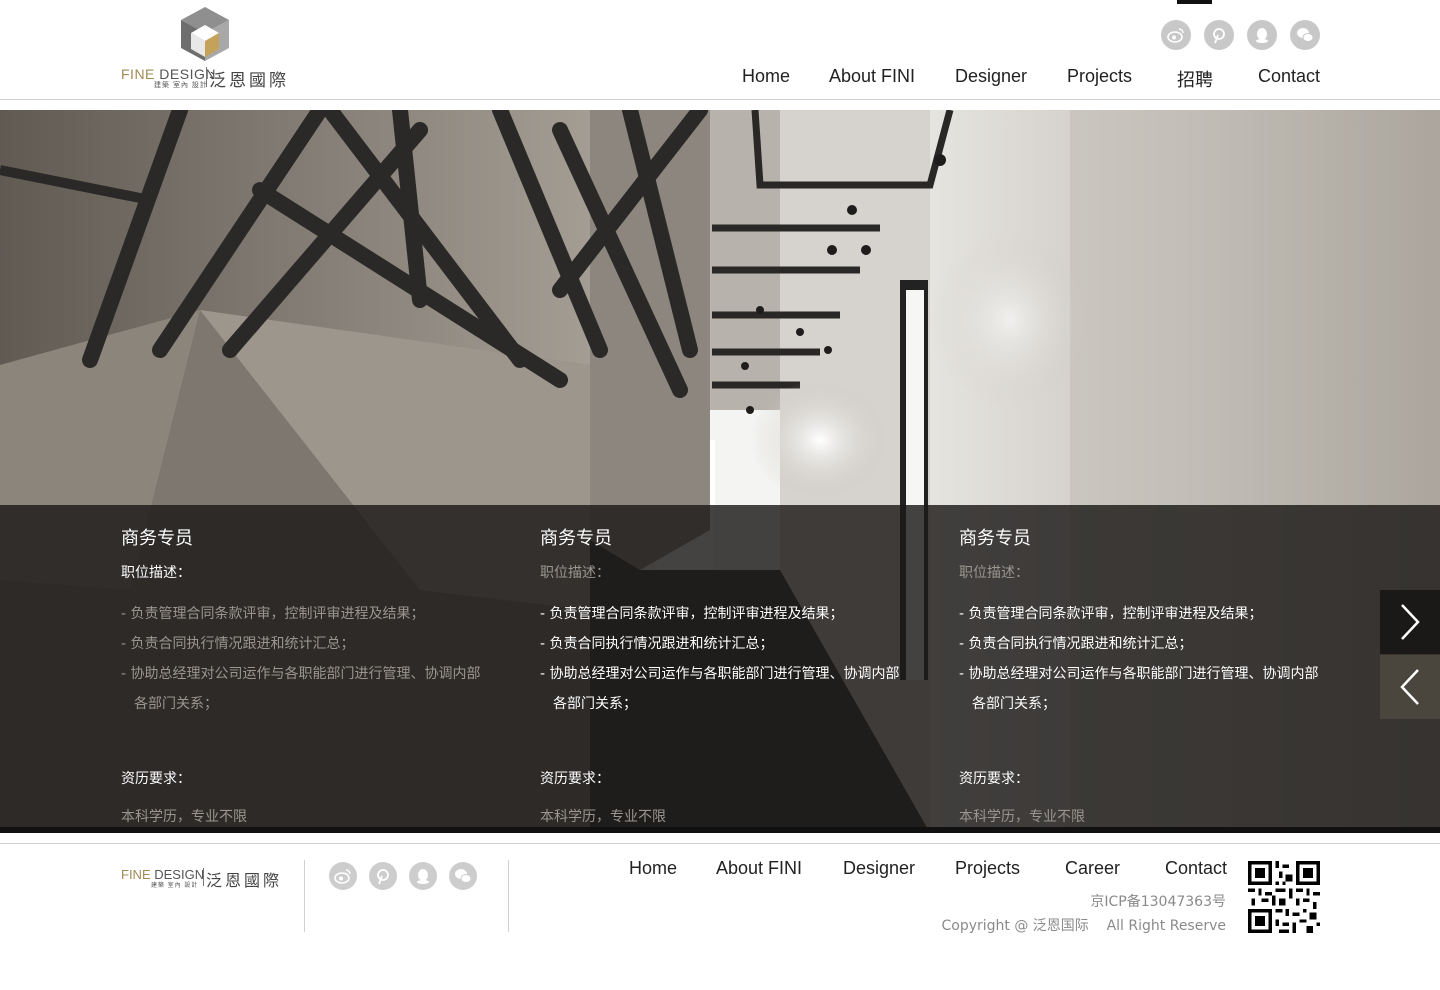  Describe the element at coordinates (1176, 35) in the screenshot. I see `weibo-icon` at that location.